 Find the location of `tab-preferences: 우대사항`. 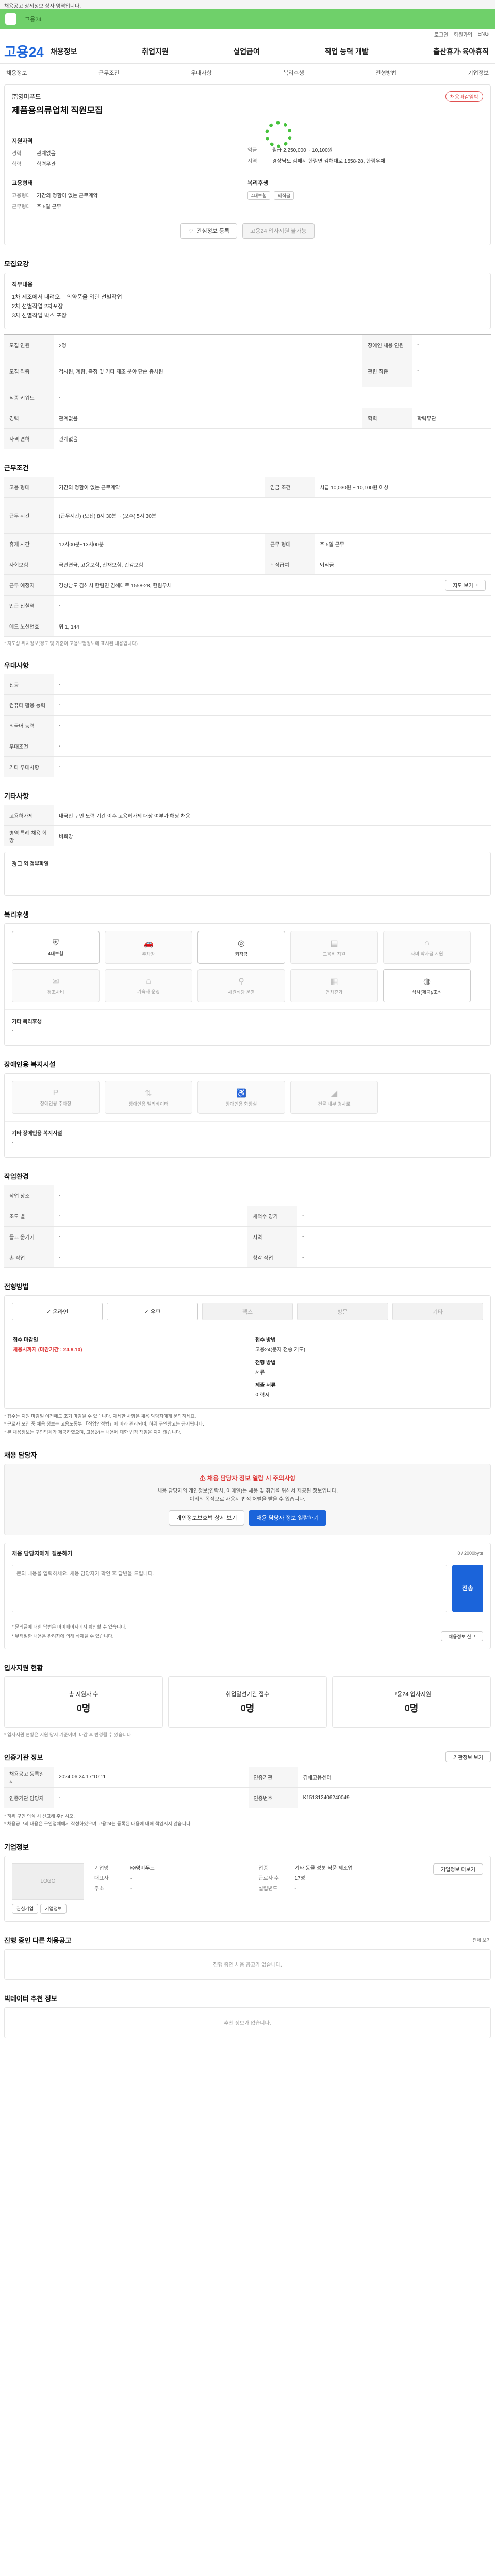

tab-preferences: 우대사항 is located at coordinates (201, 73).